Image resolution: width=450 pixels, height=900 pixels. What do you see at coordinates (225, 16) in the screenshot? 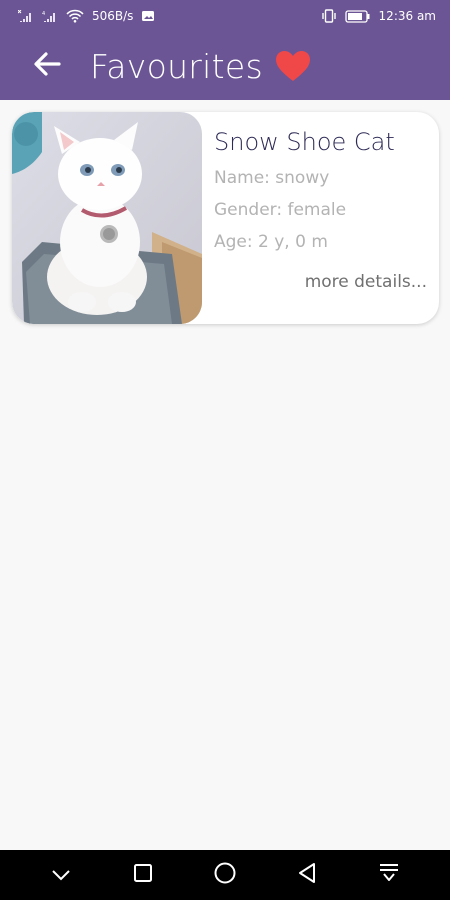
I see `status-bar: 4 506B/s 12:36 am` at bounding box center [225, 16].